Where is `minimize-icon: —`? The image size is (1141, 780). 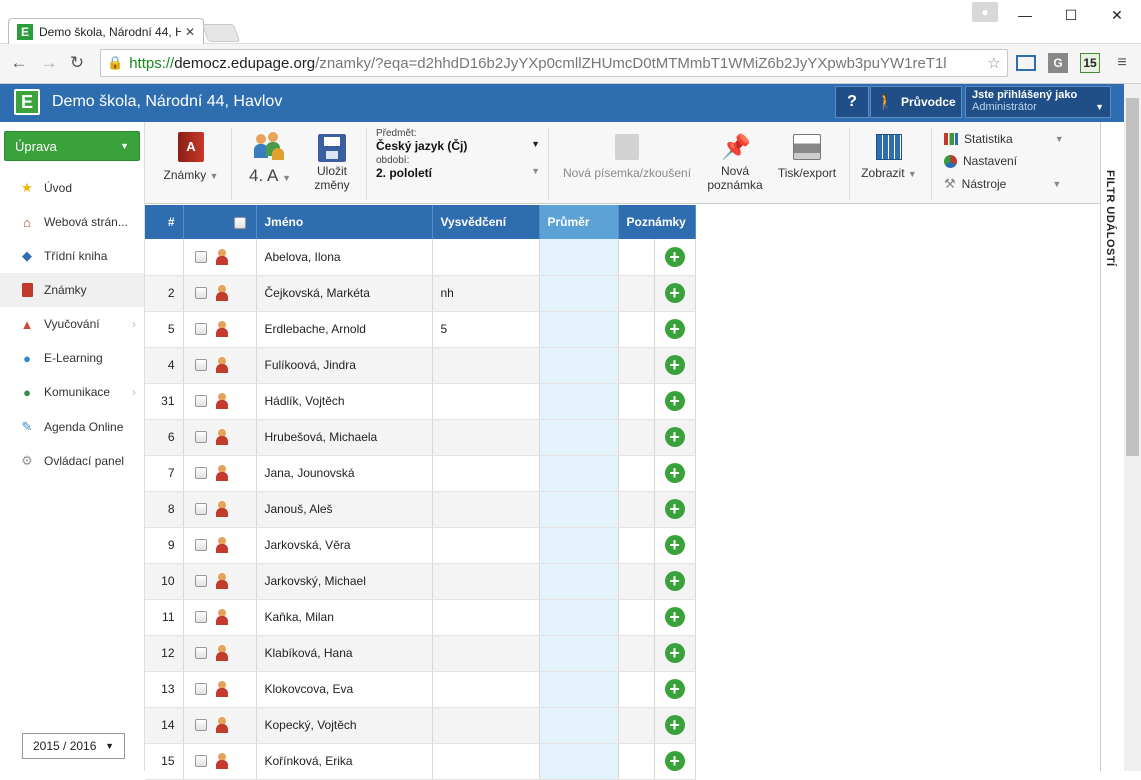 minimize-icon: — is located at coordinates (1025, 15).